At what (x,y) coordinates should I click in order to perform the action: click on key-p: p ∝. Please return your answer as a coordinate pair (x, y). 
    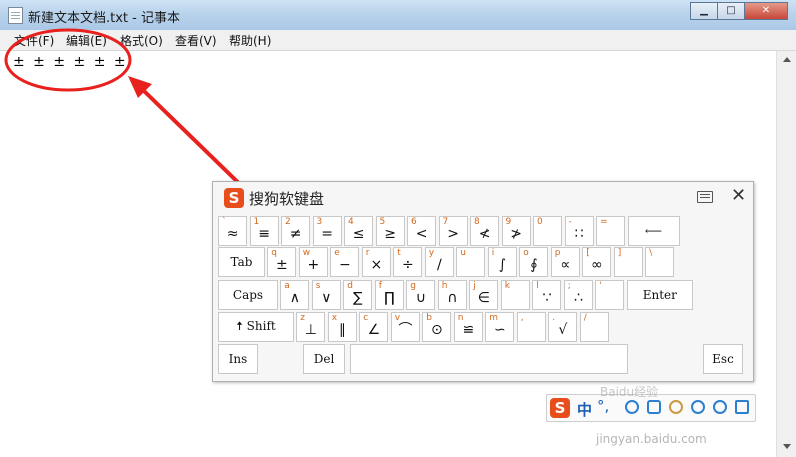
    Looking at the image, I should click on (565, 262).